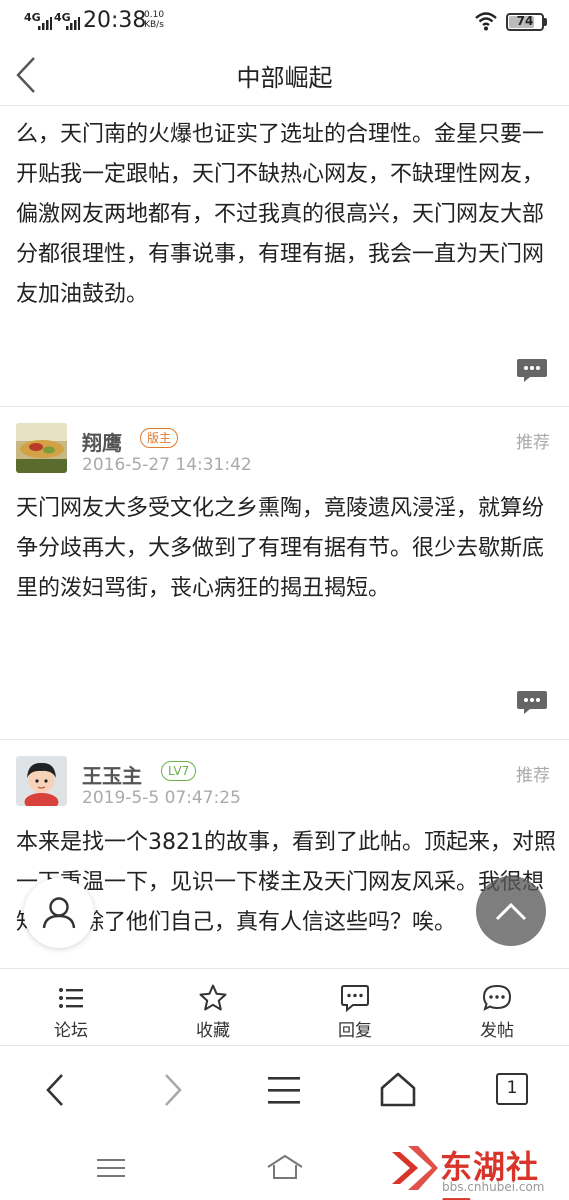 The width and height of the screenshot is (569, 1200). I want to click on network-speed-value: 0.10, so click(154, 15).